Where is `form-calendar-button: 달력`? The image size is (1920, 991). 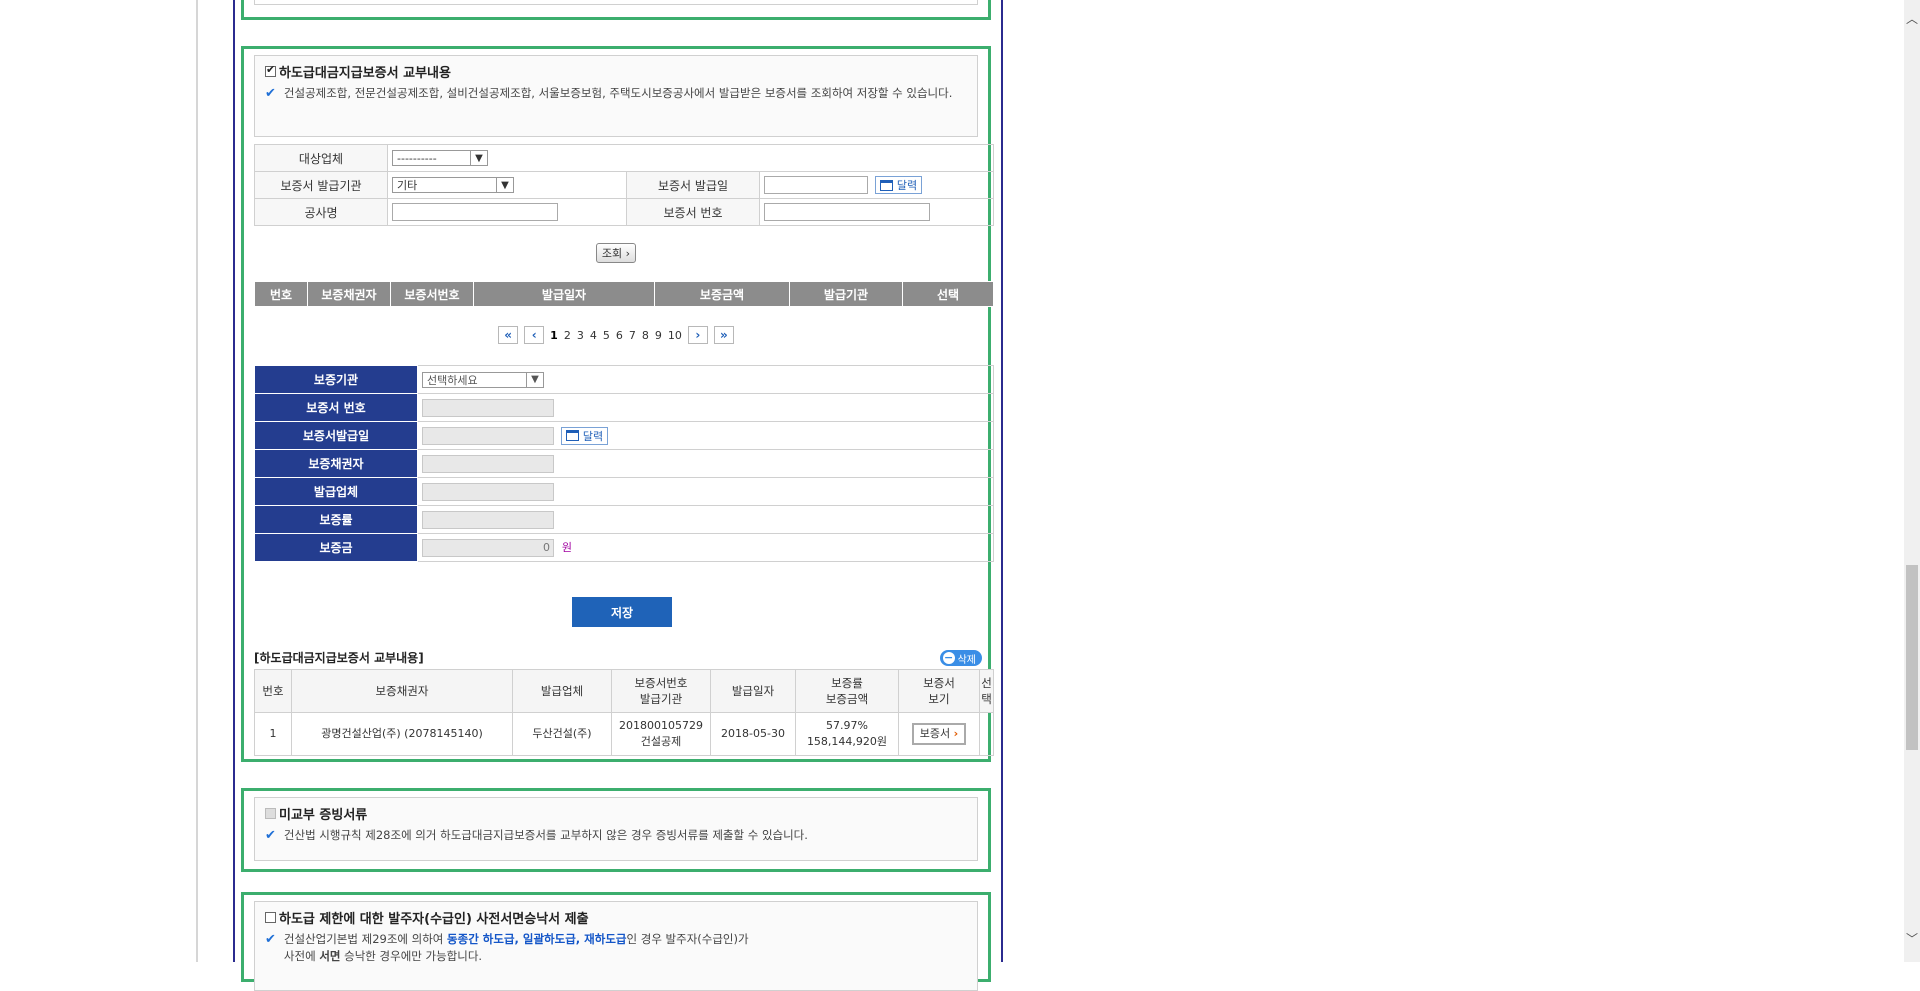
form-calendar-button: 달력 is located at coordinates (584, 435).